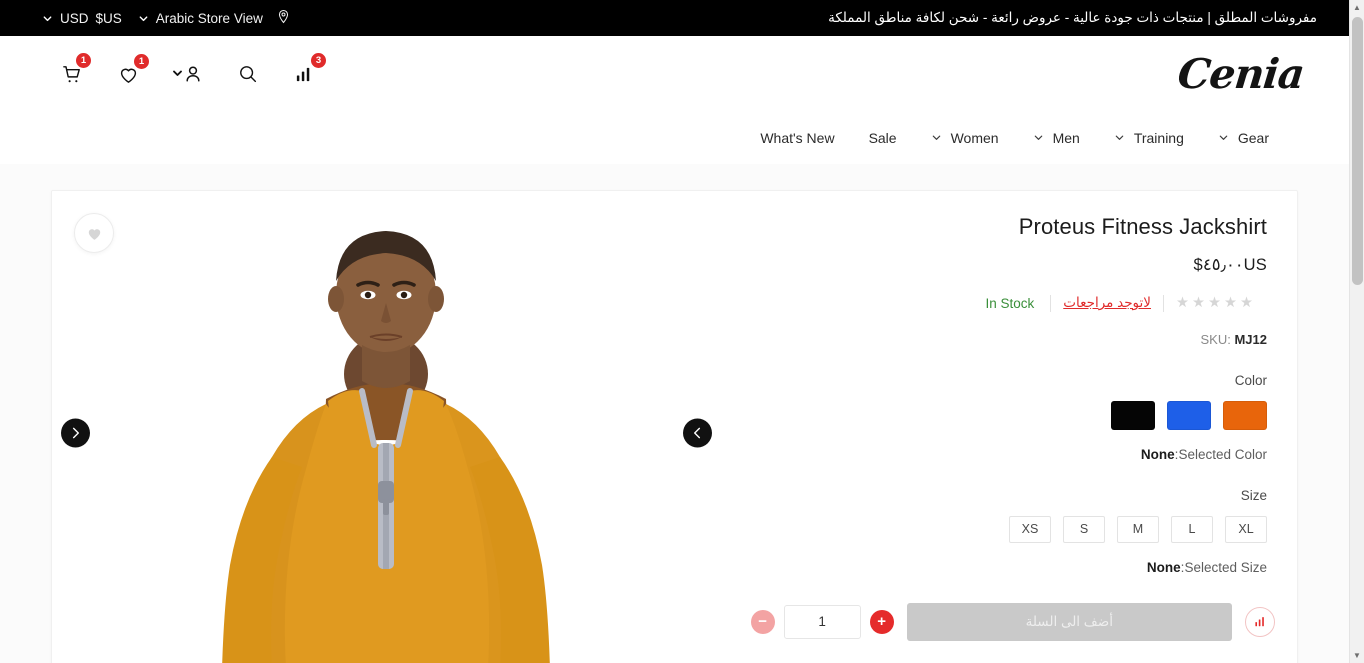  I want to click on selected-size-note: None:Selected Size, so click(1206, 567).